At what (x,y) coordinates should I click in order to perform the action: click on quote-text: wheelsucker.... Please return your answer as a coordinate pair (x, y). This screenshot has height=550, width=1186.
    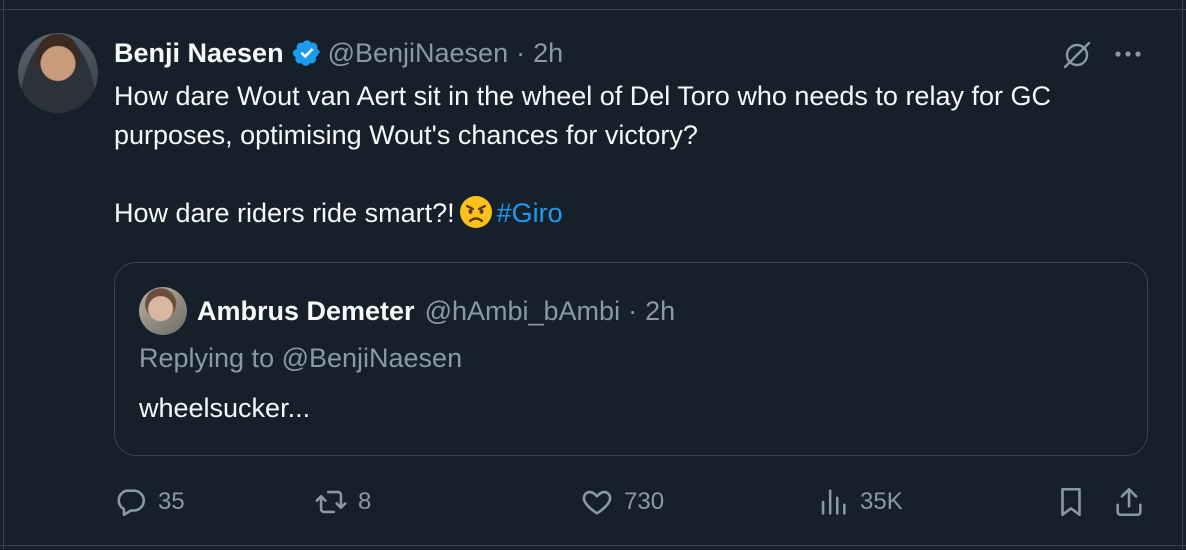
    Looking at the image, I should click on (225, 408).